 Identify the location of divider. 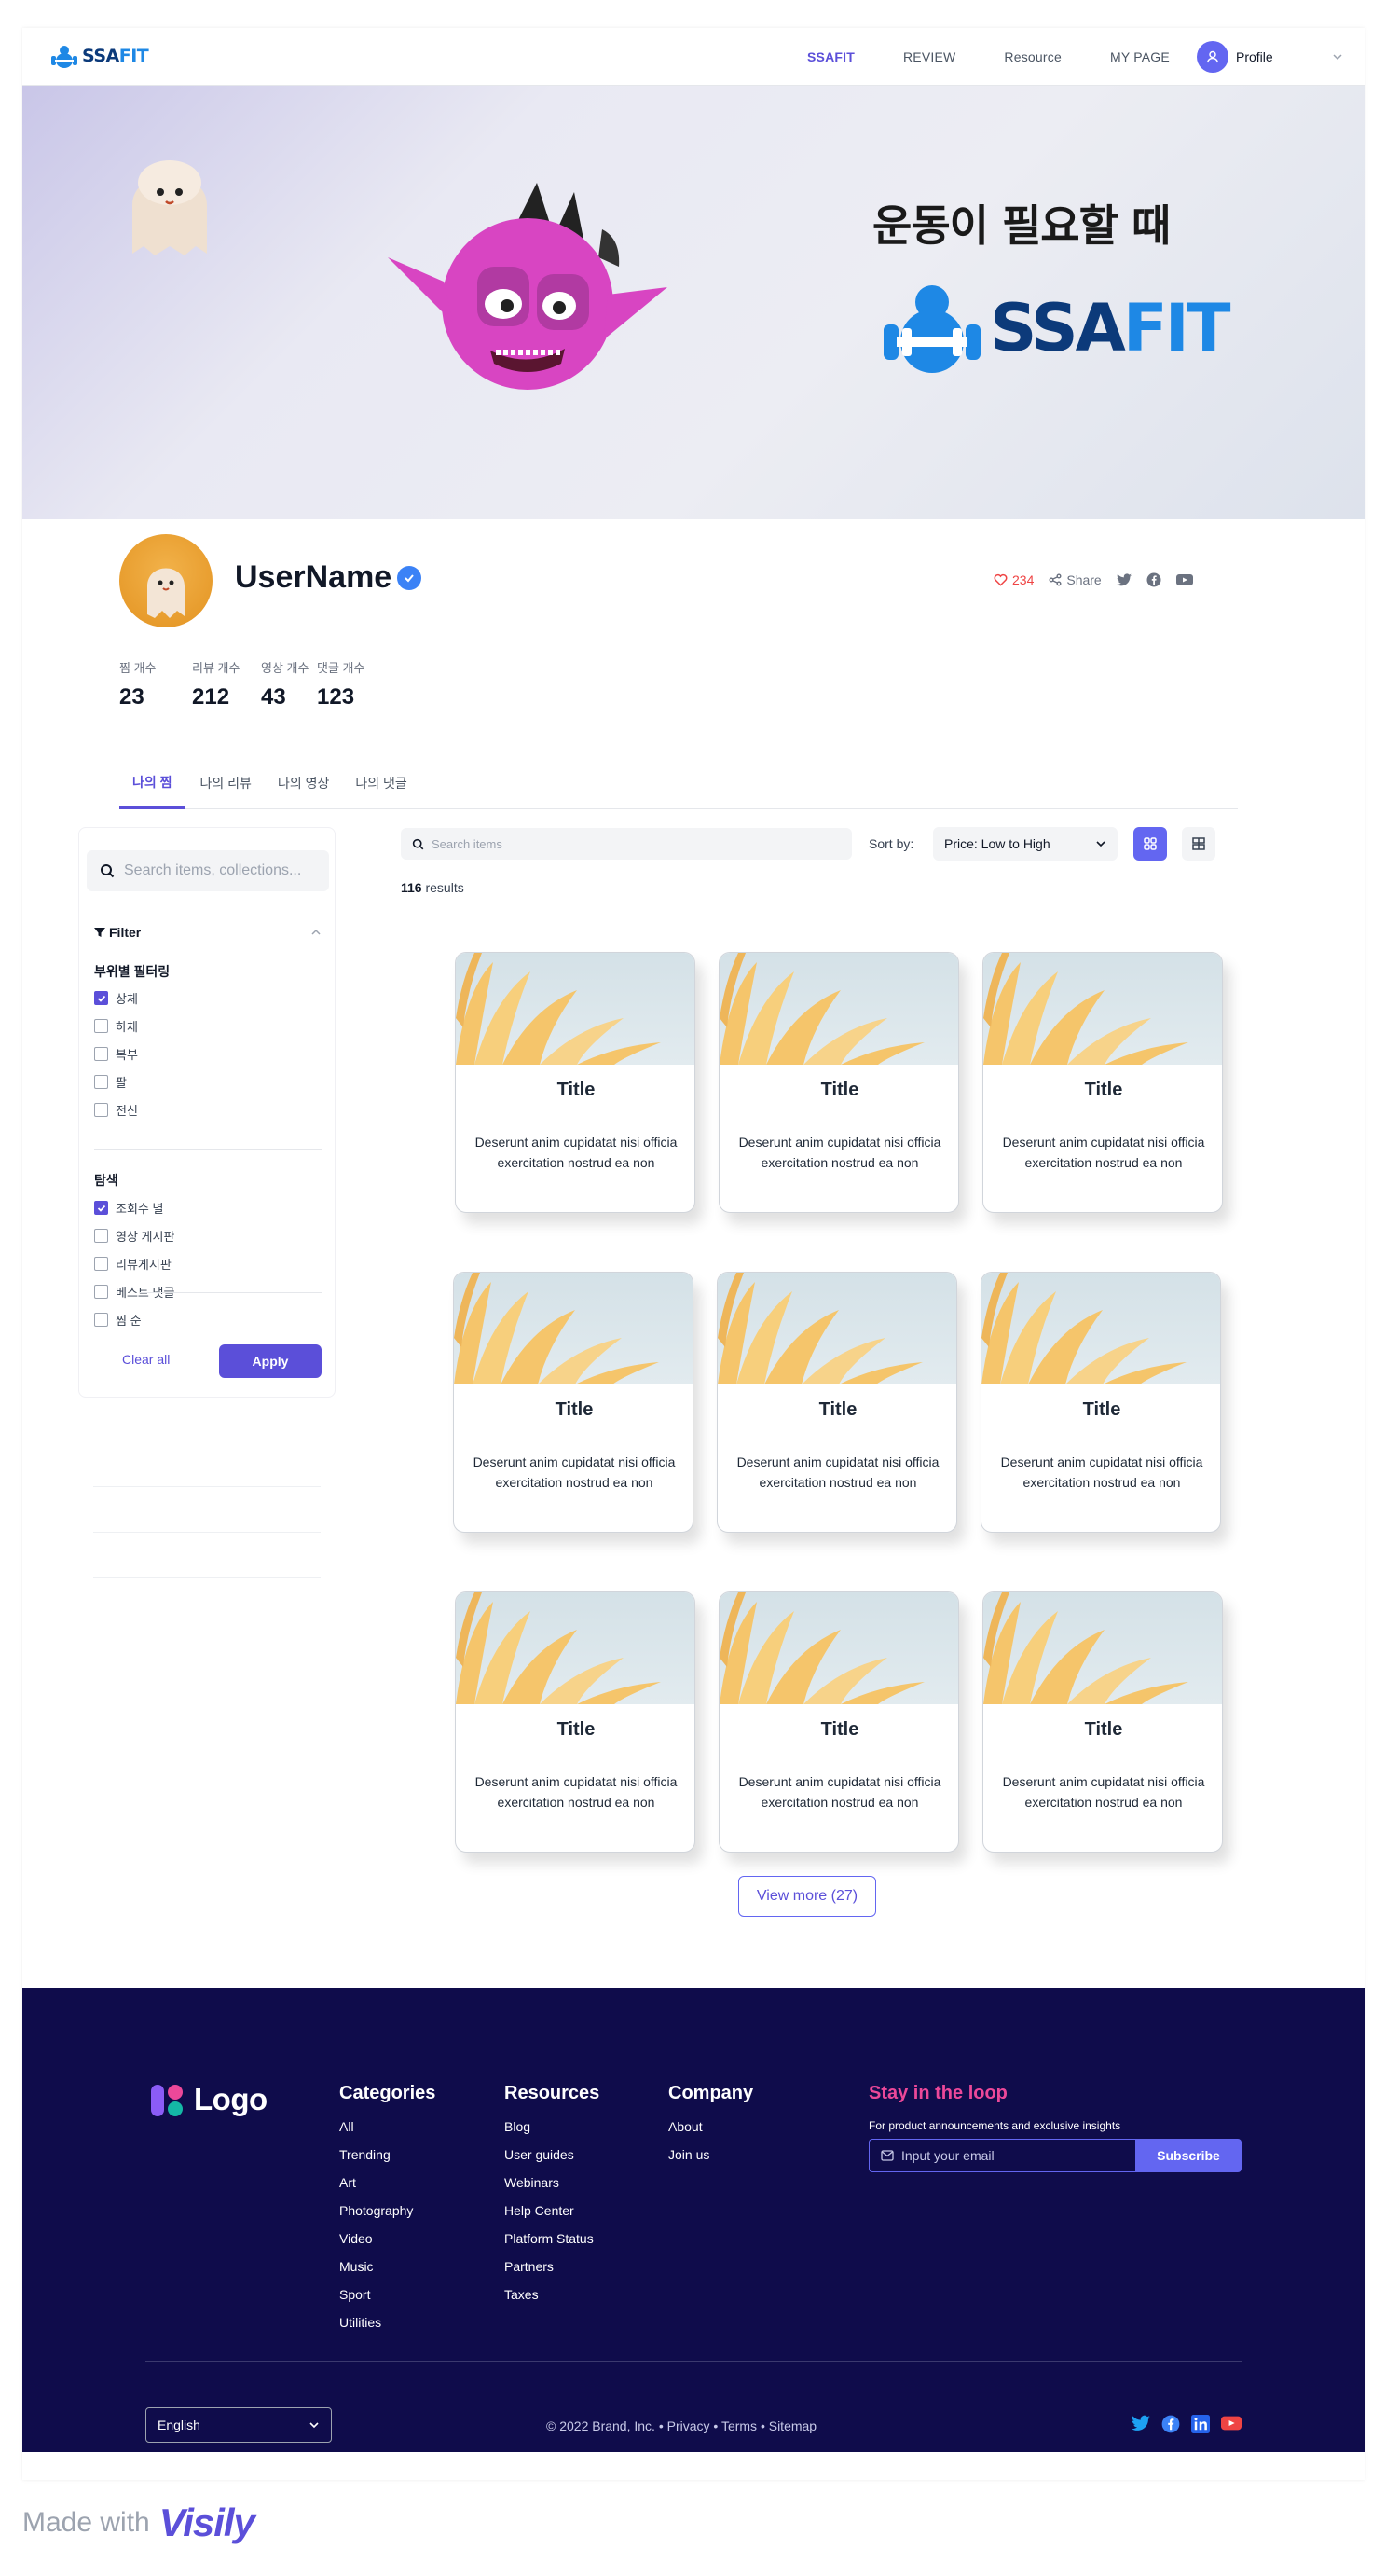
(207, 1532).